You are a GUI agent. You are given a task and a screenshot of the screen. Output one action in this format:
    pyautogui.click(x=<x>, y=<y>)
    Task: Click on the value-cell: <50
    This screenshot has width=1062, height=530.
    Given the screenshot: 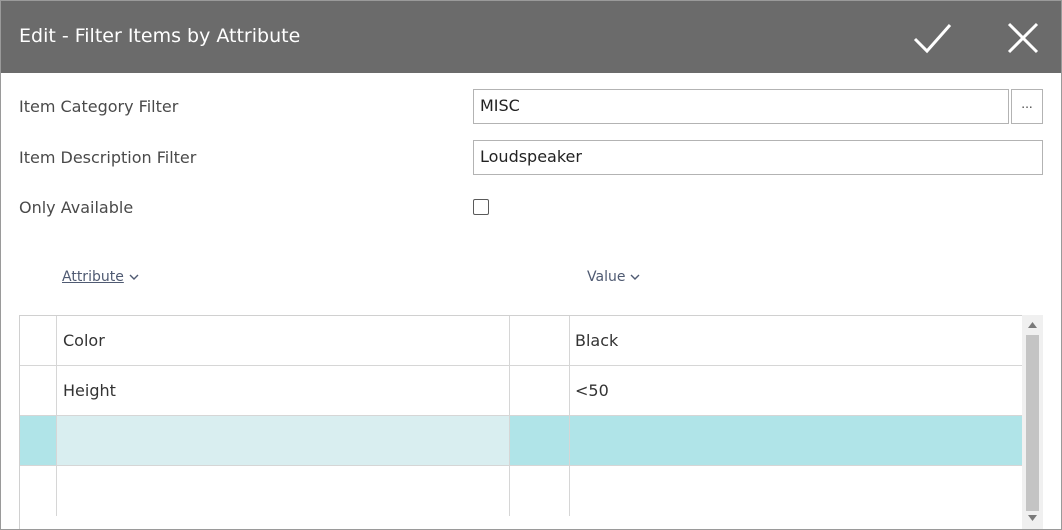 What is the action you would take?
    pyautogui.click(x=796, y=390)
    